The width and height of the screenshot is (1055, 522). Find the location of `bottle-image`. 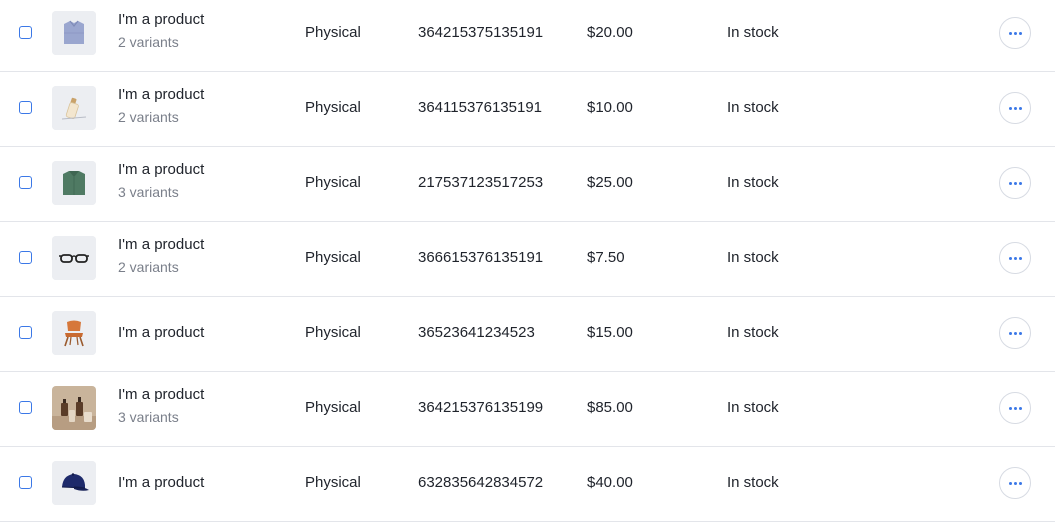

bottle-image is located at coordinates (74, 108).